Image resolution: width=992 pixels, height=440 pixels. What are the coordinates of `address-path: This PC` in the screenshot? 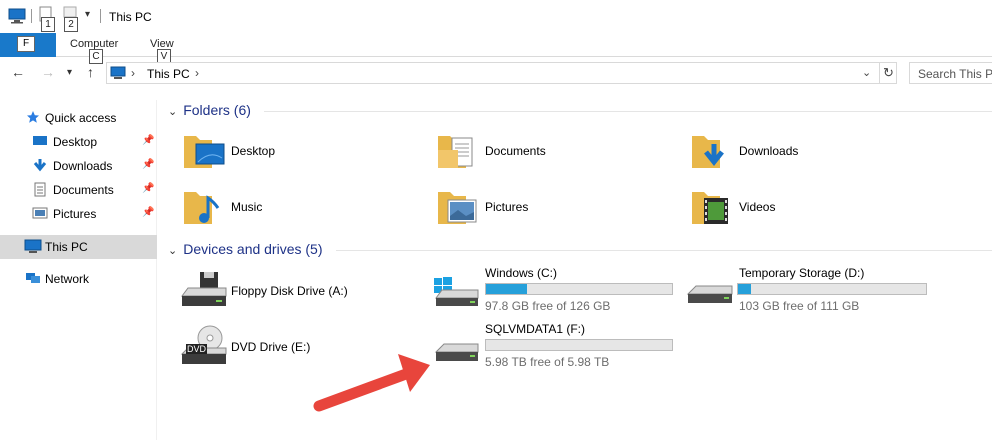 It's located at (168, 74).